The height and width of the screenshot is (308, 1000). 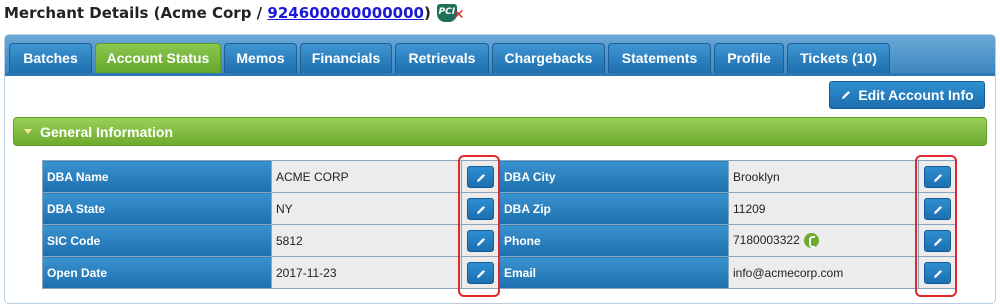 What do you see at coordinates (766, 239) in the screenshot?
I see `value-phone: 7180003322` at bounding box center [766, 239].